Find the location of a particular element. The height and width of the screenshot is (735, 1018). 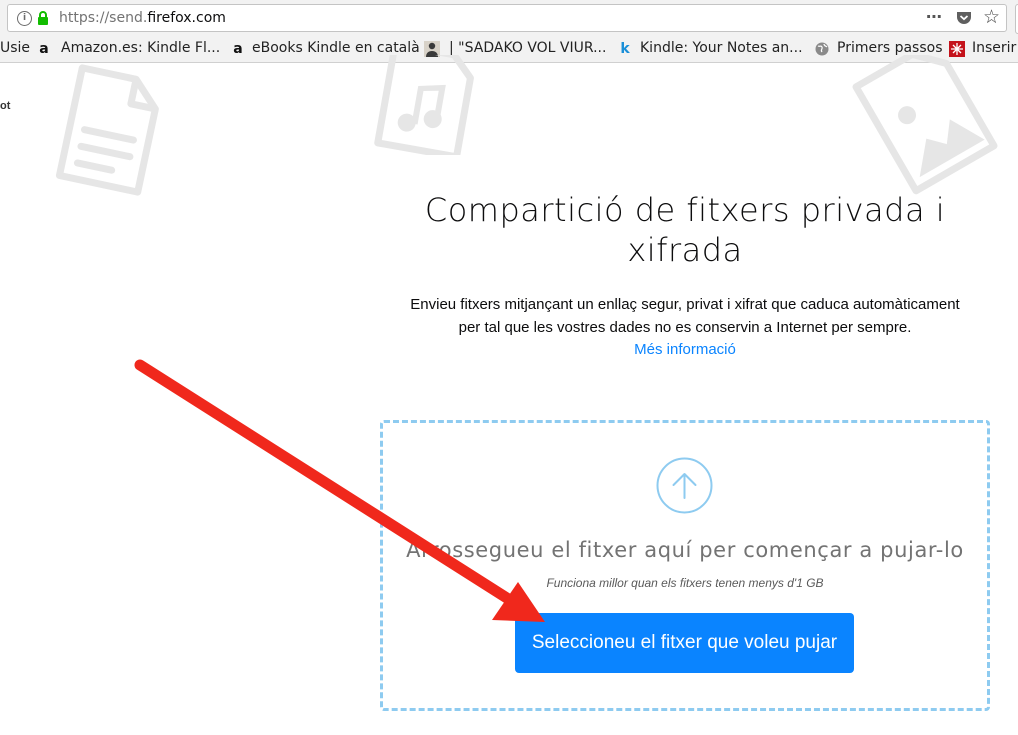

document-file-icon is located at coordinates (107, 130).